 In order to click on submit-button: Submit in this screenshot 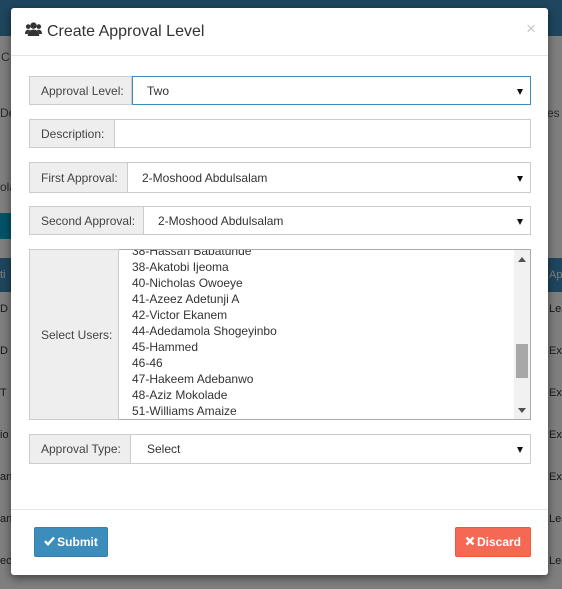, I will do `click(71, 542)`.